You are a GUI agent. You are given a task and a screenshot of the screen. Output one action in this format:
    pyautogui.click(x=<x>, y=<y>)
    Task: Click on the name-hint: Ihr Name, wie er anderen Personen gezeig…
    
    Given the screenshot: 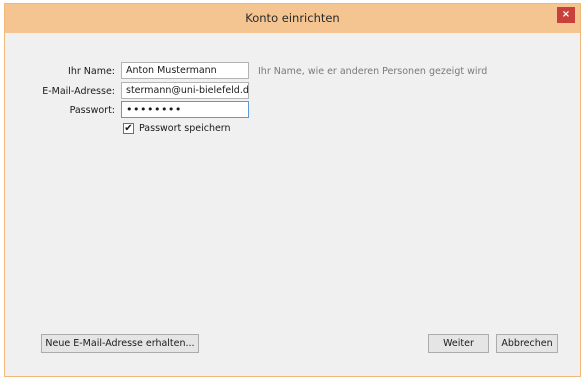 What is the action you would take?
    pyautogui.click(x=373, y=71)
    